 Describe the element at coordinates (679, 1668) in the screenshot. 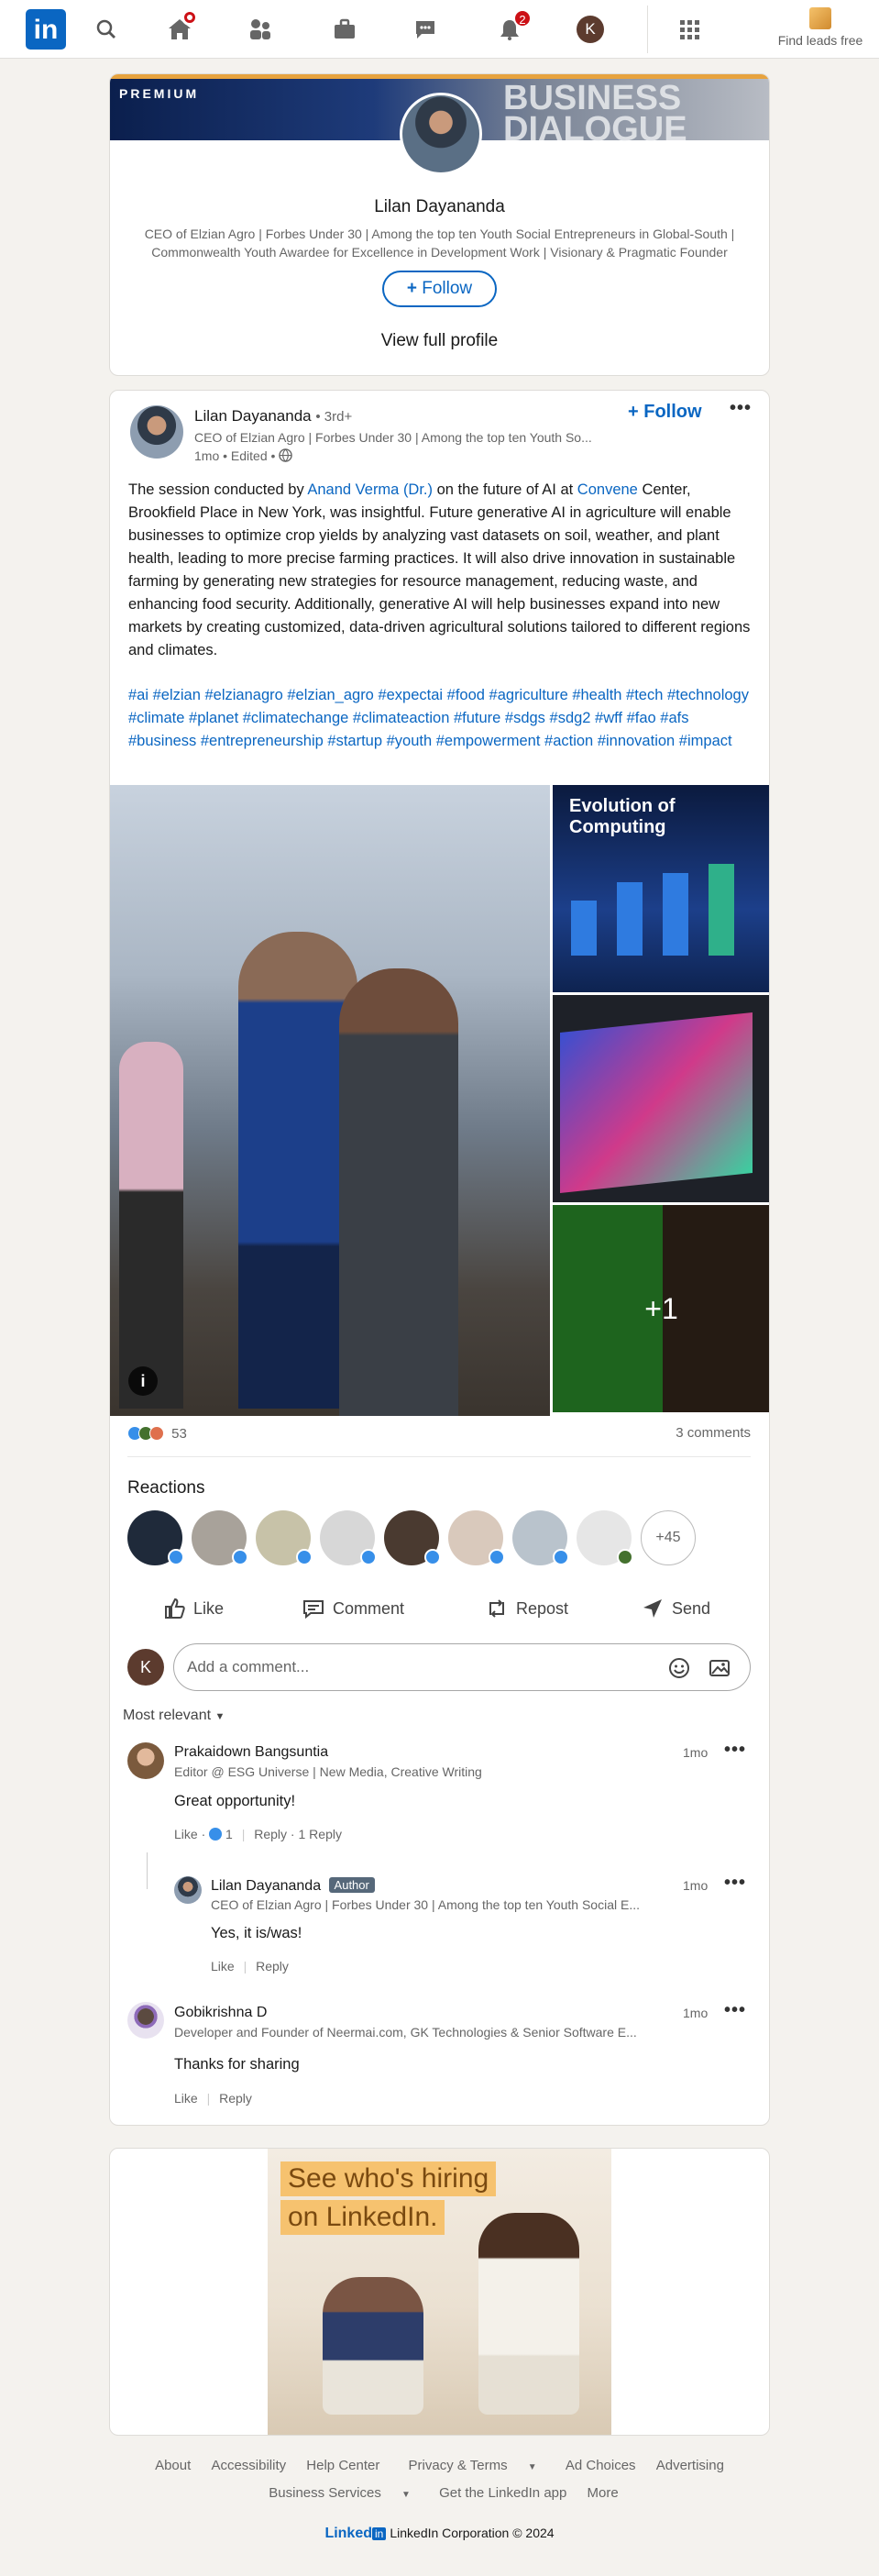

I see `emoji-icon` at that location.